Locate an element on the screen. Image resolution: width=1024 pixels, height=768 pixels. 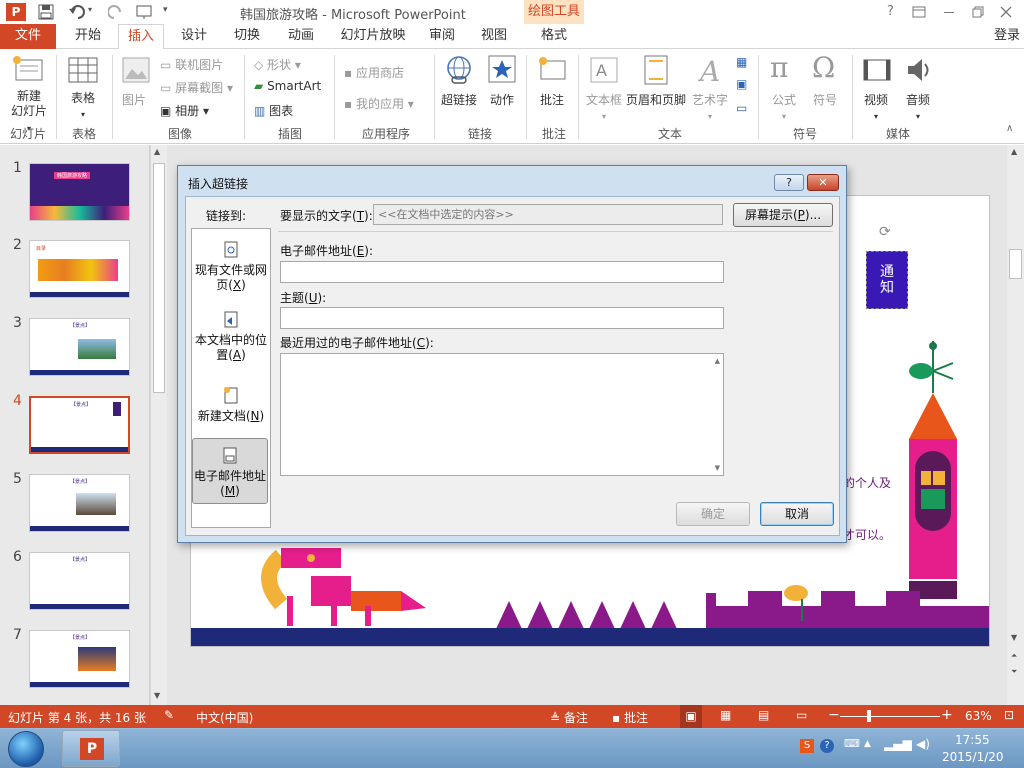
notes-button: ≜ 备注 is located at coordinates (569, 717).